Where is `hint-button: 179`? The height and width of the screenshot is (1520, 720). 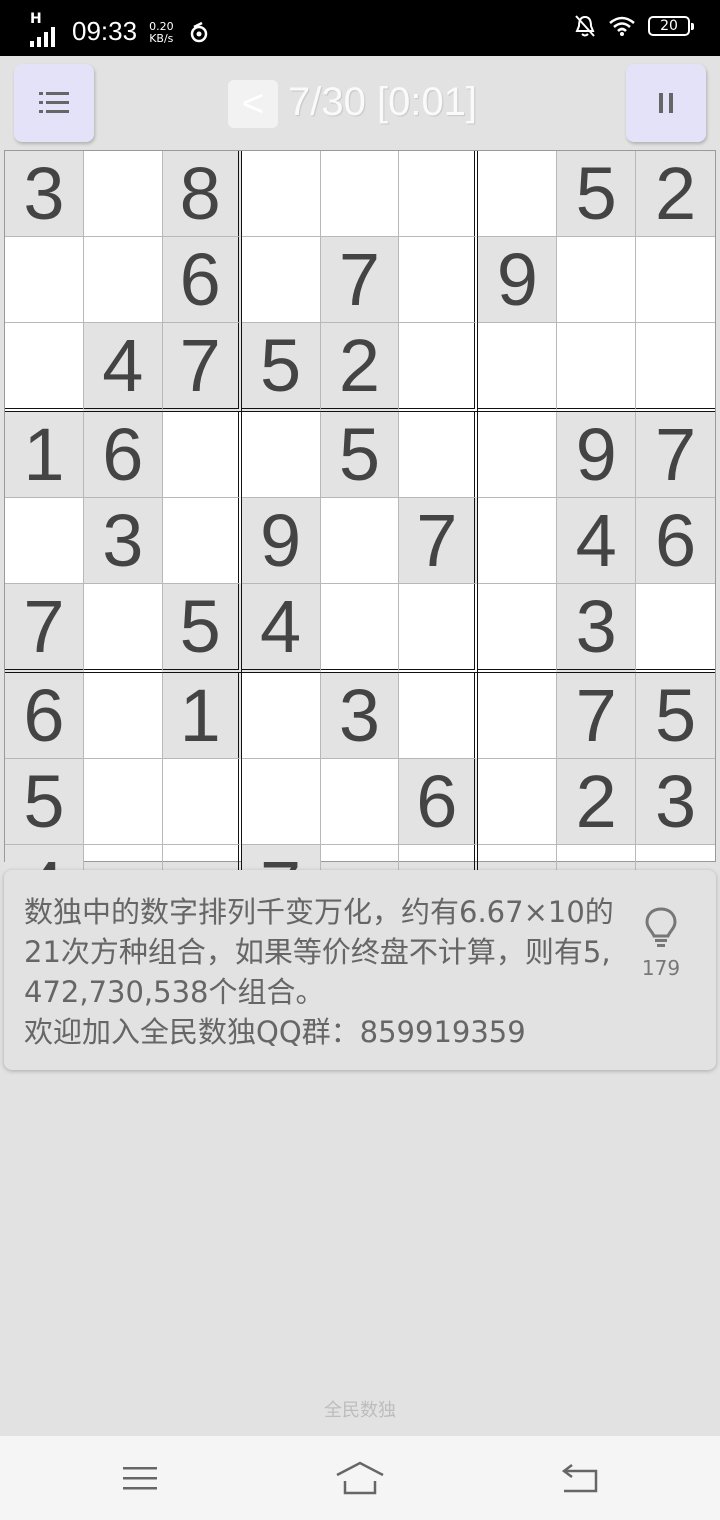 hint-button: 179 is located at coordinates (661, 943).